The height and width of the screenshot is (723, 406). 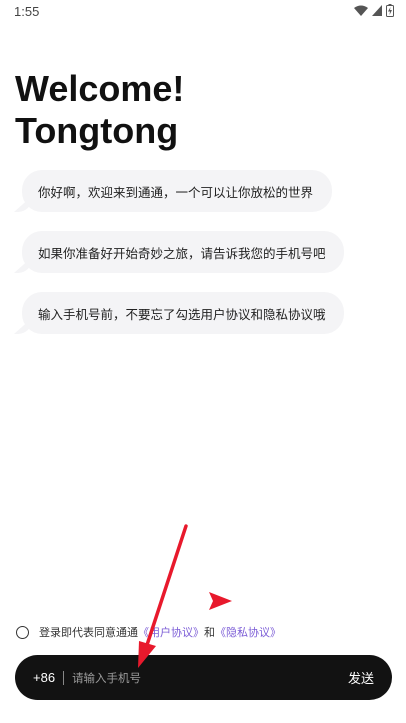 What do you see at coordinates (27, 11) in the screenshot?
I see `status-time: 1:55` at bounding box center [27, 11].